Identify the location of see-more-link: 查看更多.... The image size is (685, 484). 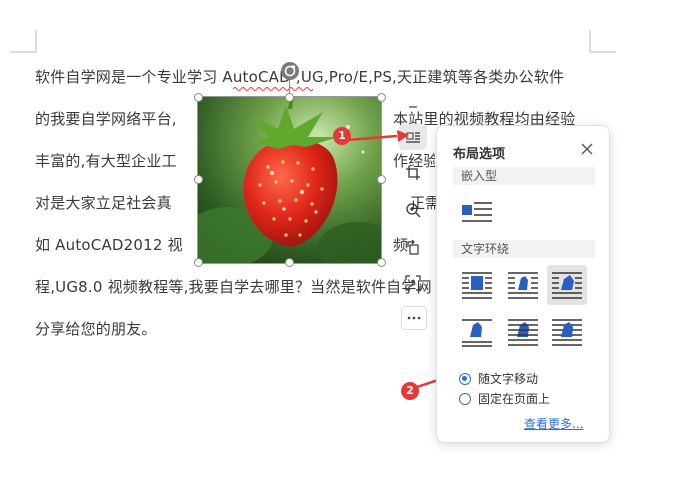
(553, 423).